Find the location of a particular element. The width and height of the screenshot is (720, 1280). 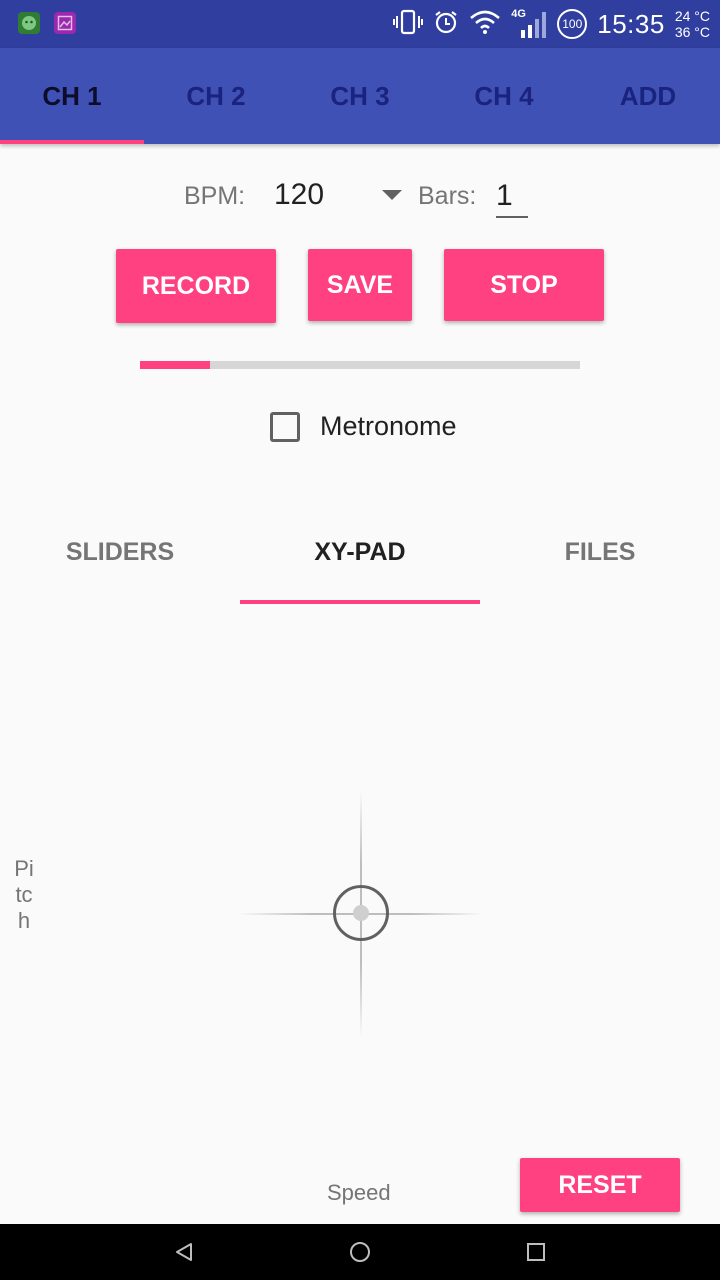

metronome-toggle: Metronome is located at coordinates (363, 426).